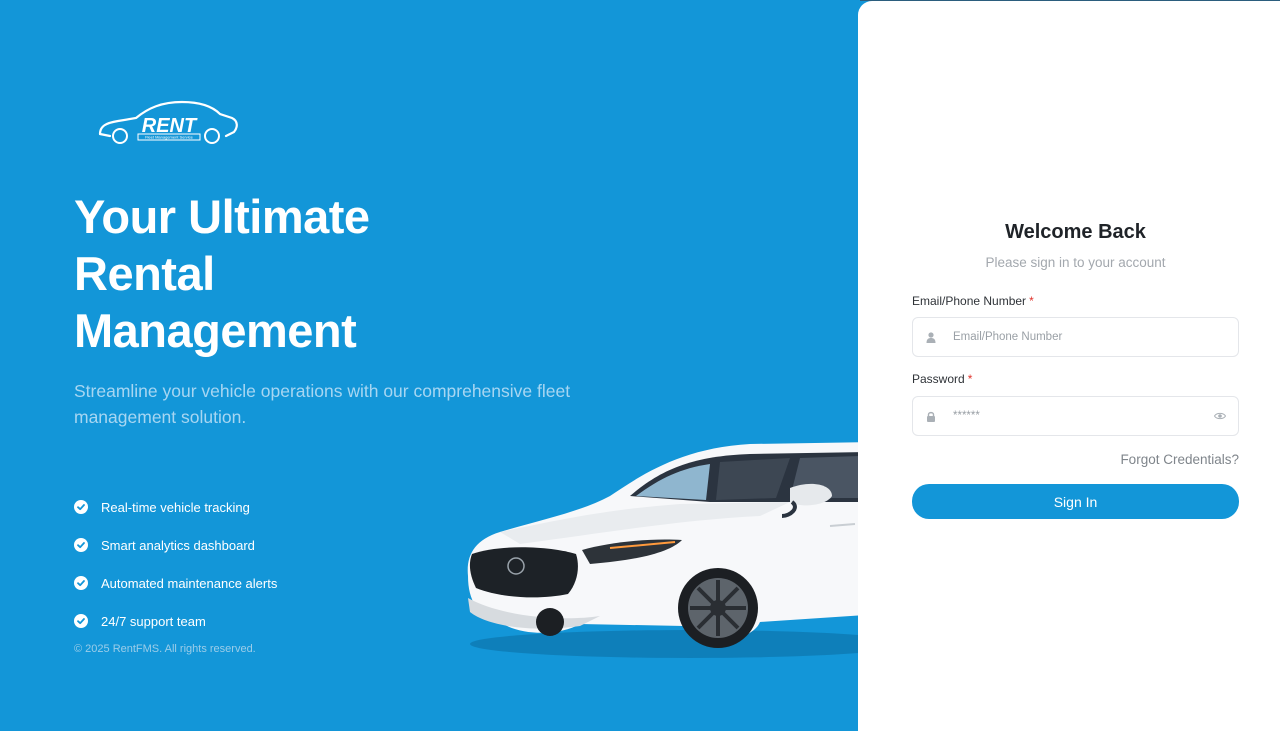 The width and height of the screenshot is (1280, 731). I want to click on feature-item: Automated maintenance alerts, so click(175, 583).